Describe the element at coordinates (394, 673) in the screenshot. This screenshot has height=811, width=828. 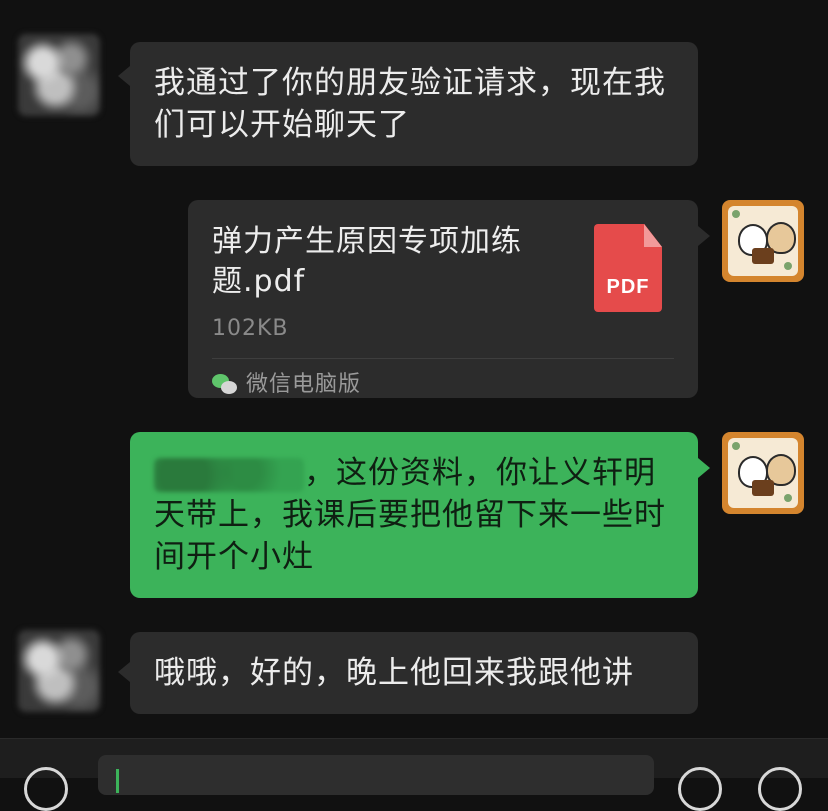
I see `message-text: 哦哦，好的，晚上他回来我跟他讲` at that location.